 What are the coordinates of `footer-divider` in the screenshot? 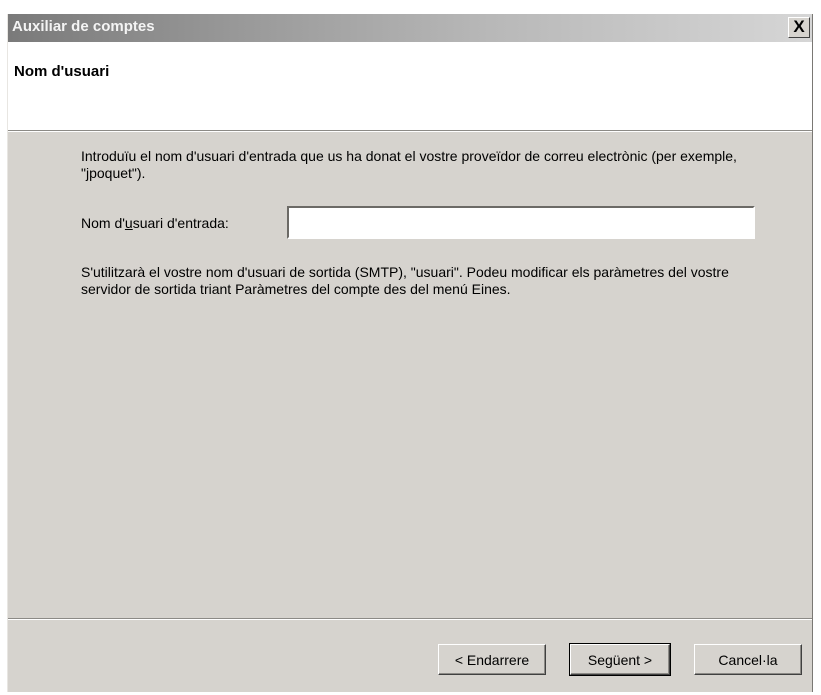 It's located at (410, 619).